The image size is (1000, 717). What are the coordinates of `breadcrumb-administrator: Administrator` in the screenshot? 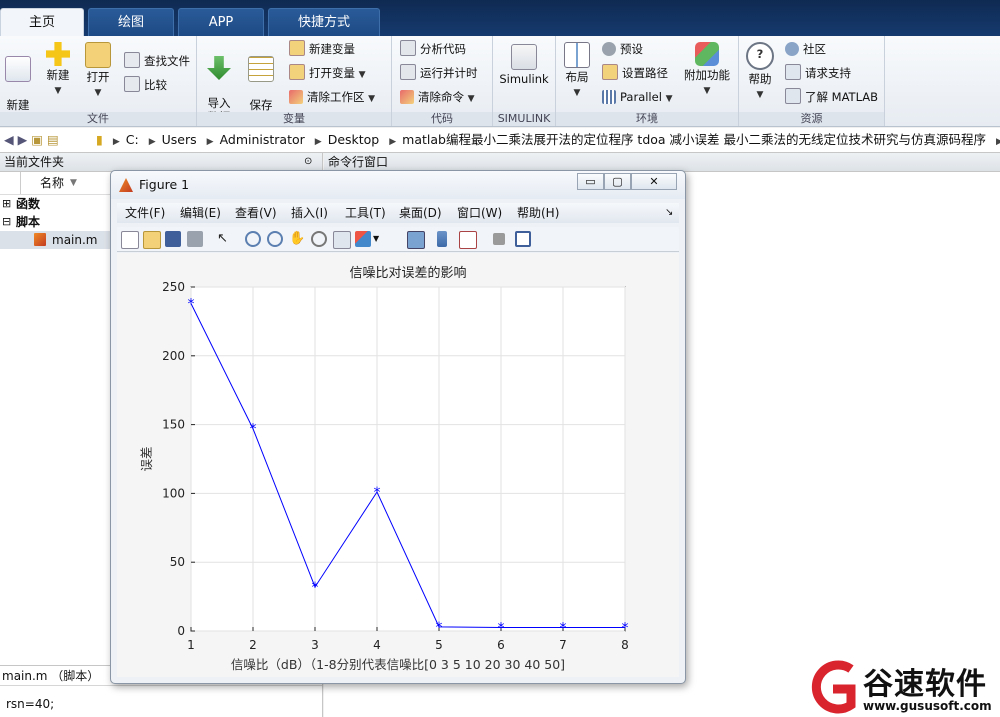 It's located at (262, 140).